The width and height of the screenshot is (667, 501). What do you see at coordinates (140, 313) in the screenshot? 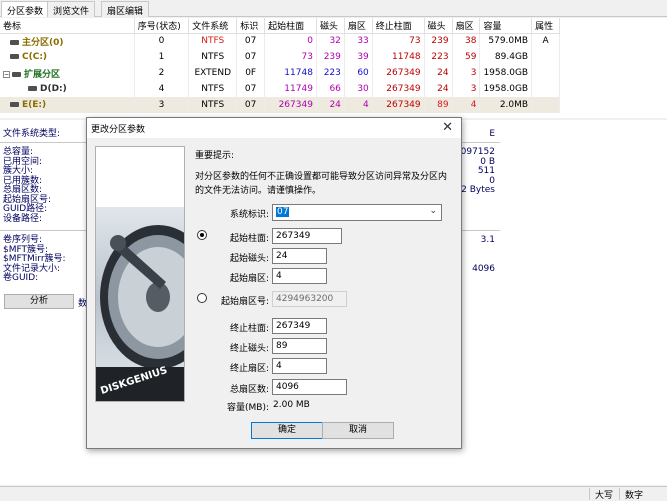
I see `hard-disk-icon: DISKGENIUS` at bounding box center [140, 313].